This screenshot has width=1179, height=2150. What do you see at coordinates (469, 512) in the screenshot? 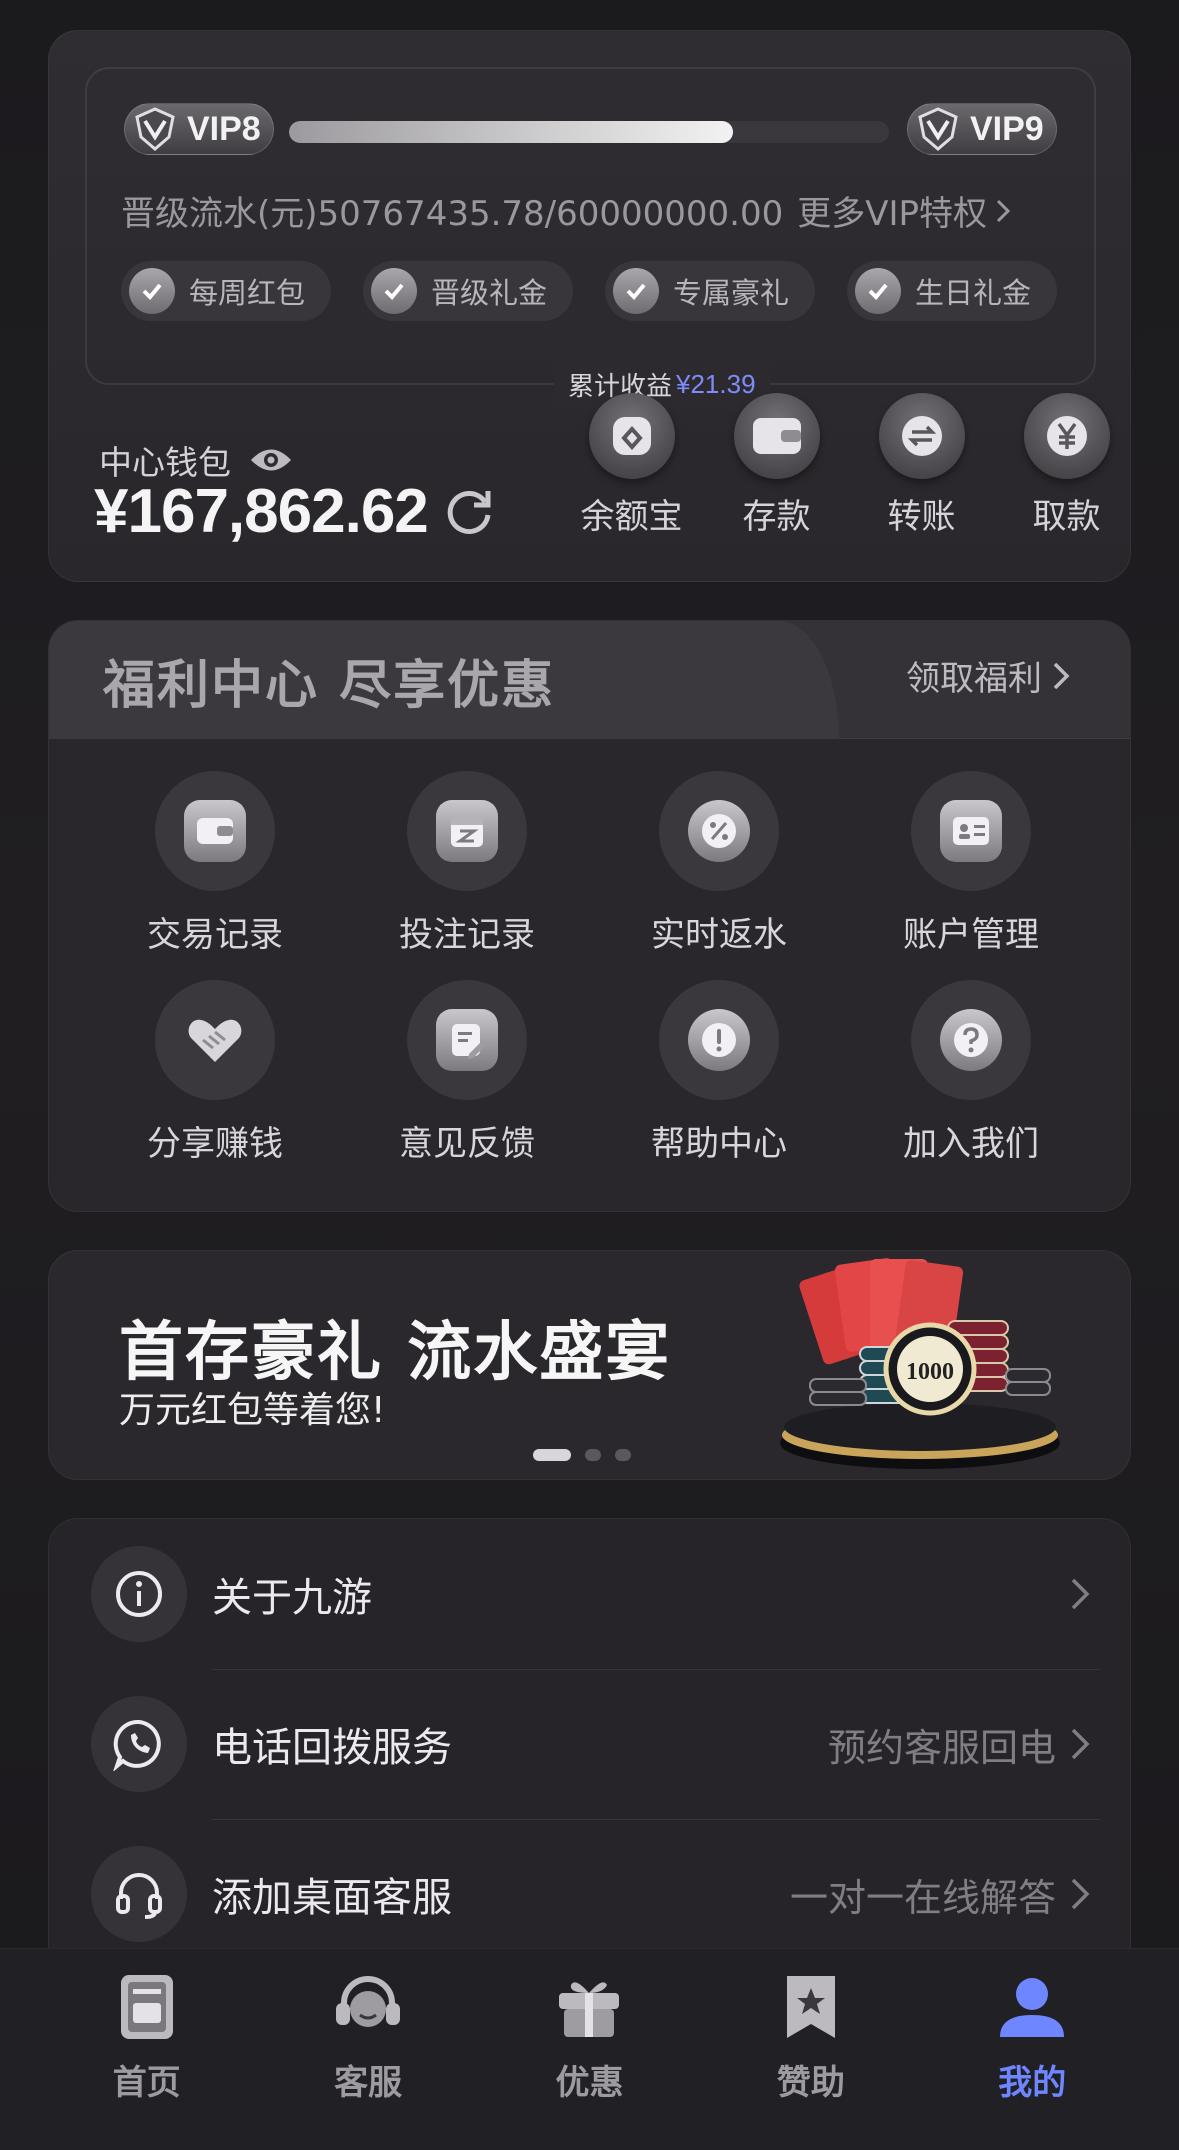
I see `refresh-icon` at bounding box center [469, 512].